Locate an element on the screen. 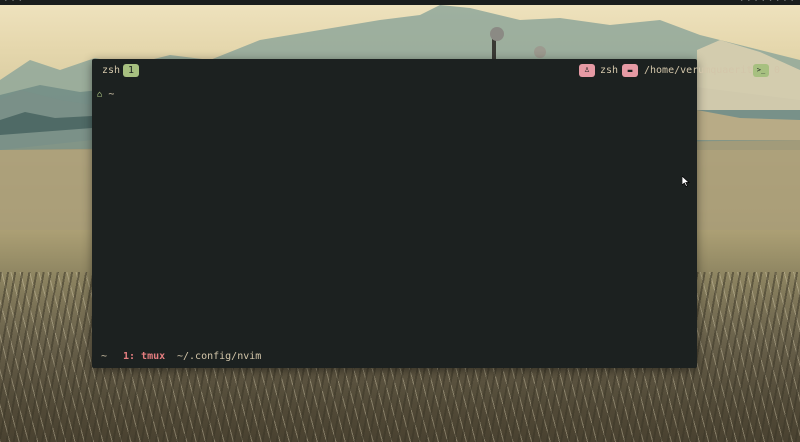 Image resolution: width=800 pixels, height=442 pixels. prompt-directory: ~ is located at coordinates (111, 94).